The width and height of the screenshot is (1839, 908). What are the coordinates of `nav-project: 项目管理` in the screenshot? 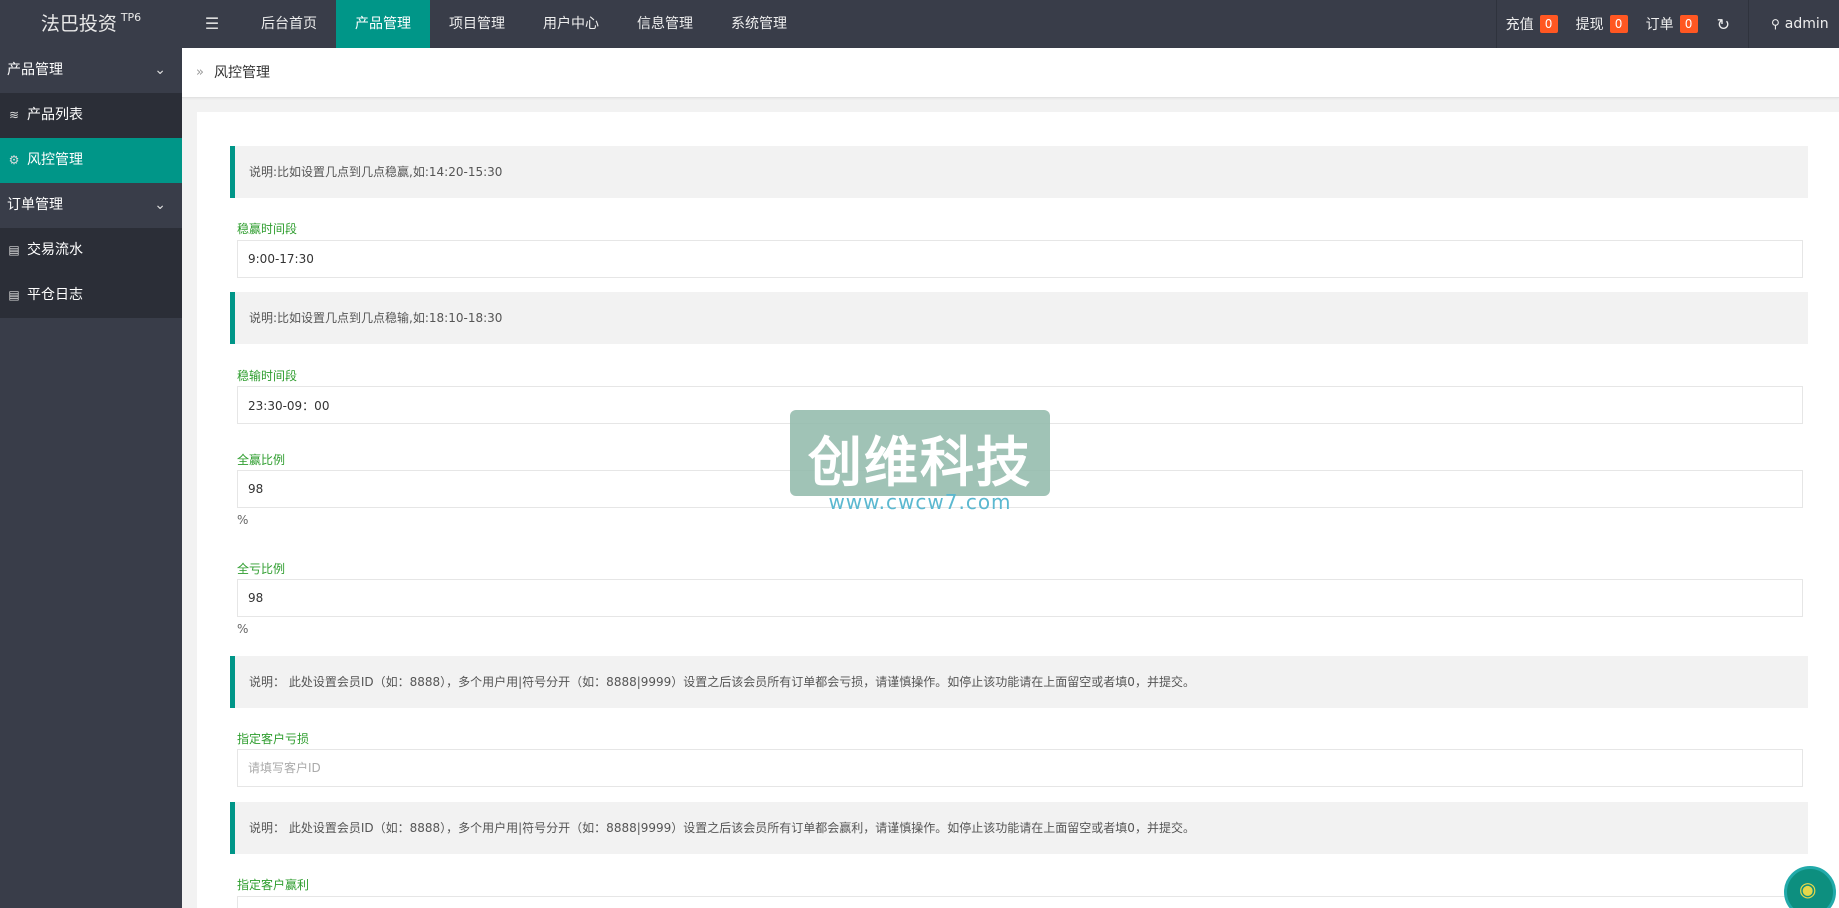 It's located at (477, 24).